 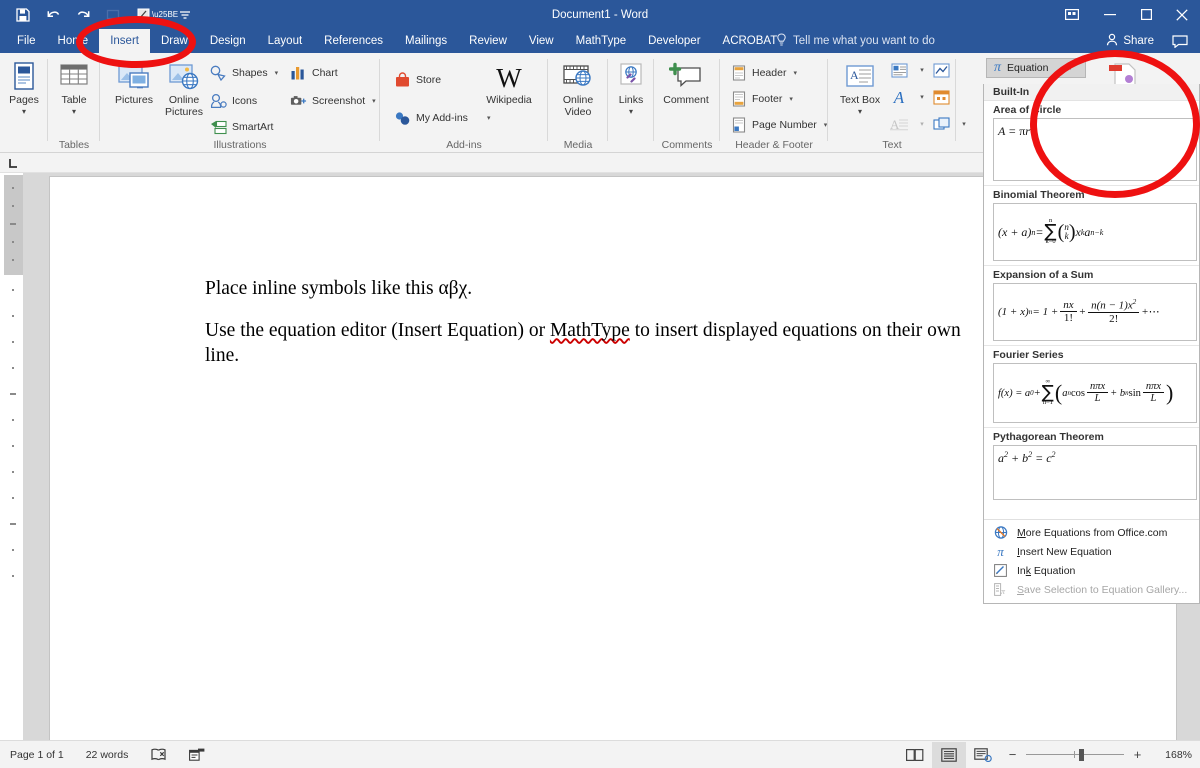 What do you see at coordinates (860, 87) in the screenshot?
I see `text-box-button: A Text Box ▾` at bounding box center [860, 87].